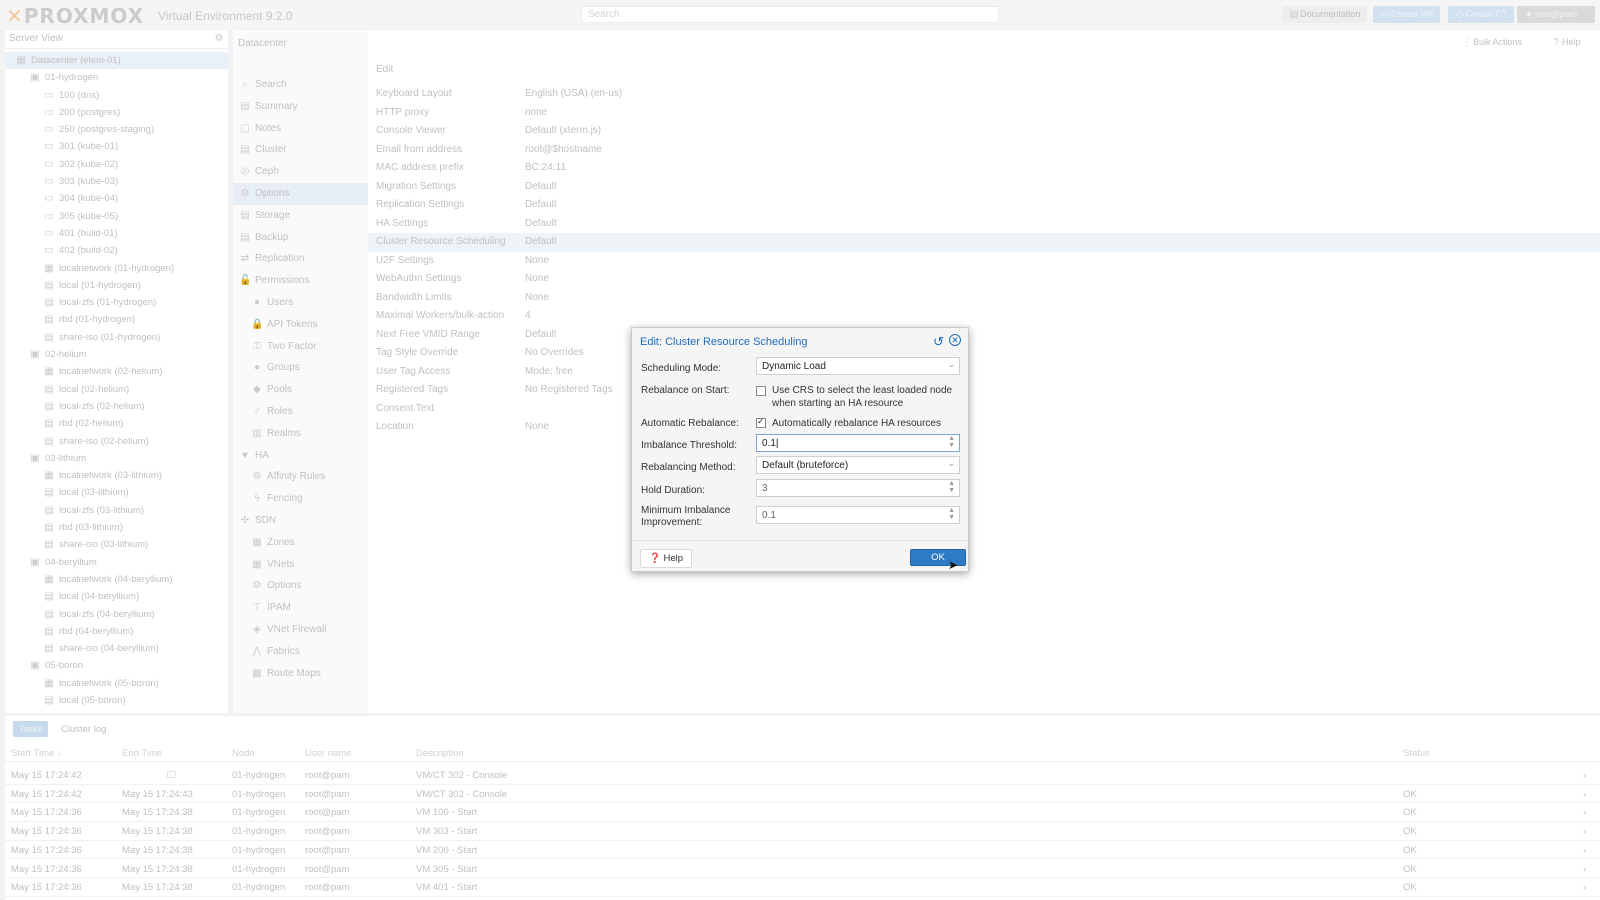  I want to click on imbalance-threshold-label: Imbalance Threshold:, so click(689, 445).